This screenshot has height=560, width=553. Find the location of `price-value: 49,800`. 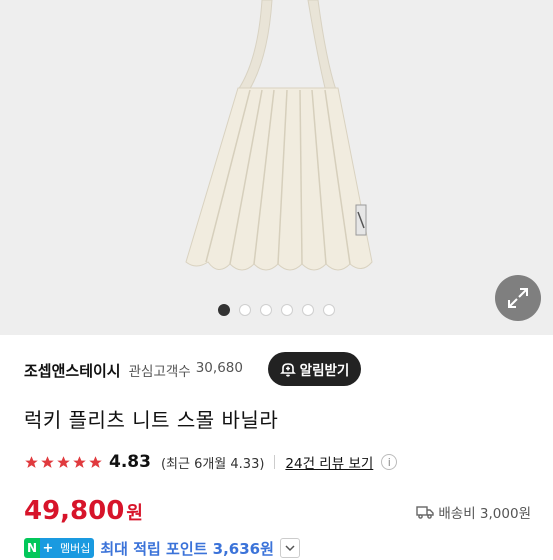

price-value: 49,800 is located at coordinates (74, 511).